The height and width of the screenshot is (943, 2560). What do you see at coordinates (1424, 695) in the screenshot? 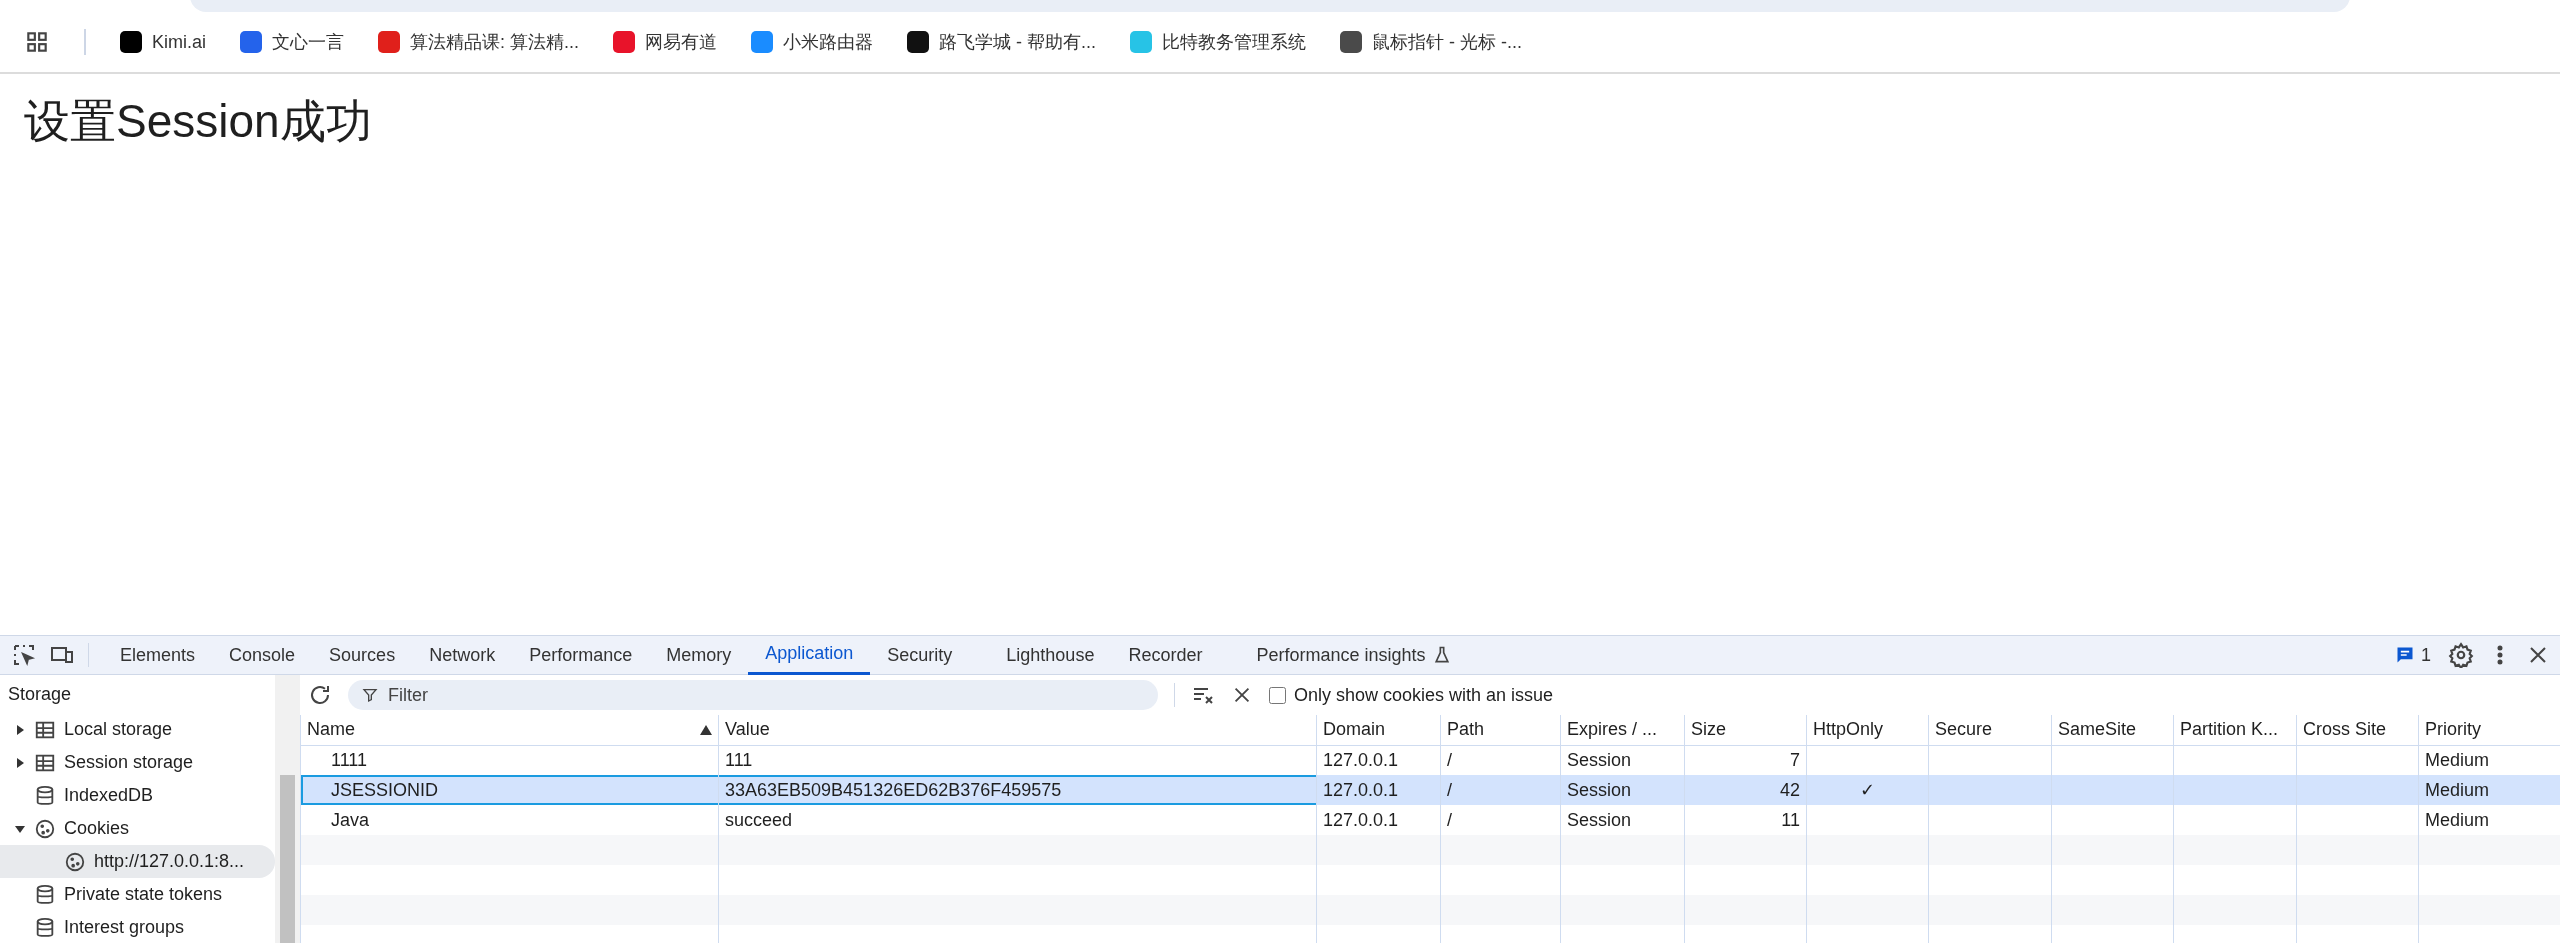
I see `checkbox-label: Only show cookies with an issue` at bounding box center [1424, 695].